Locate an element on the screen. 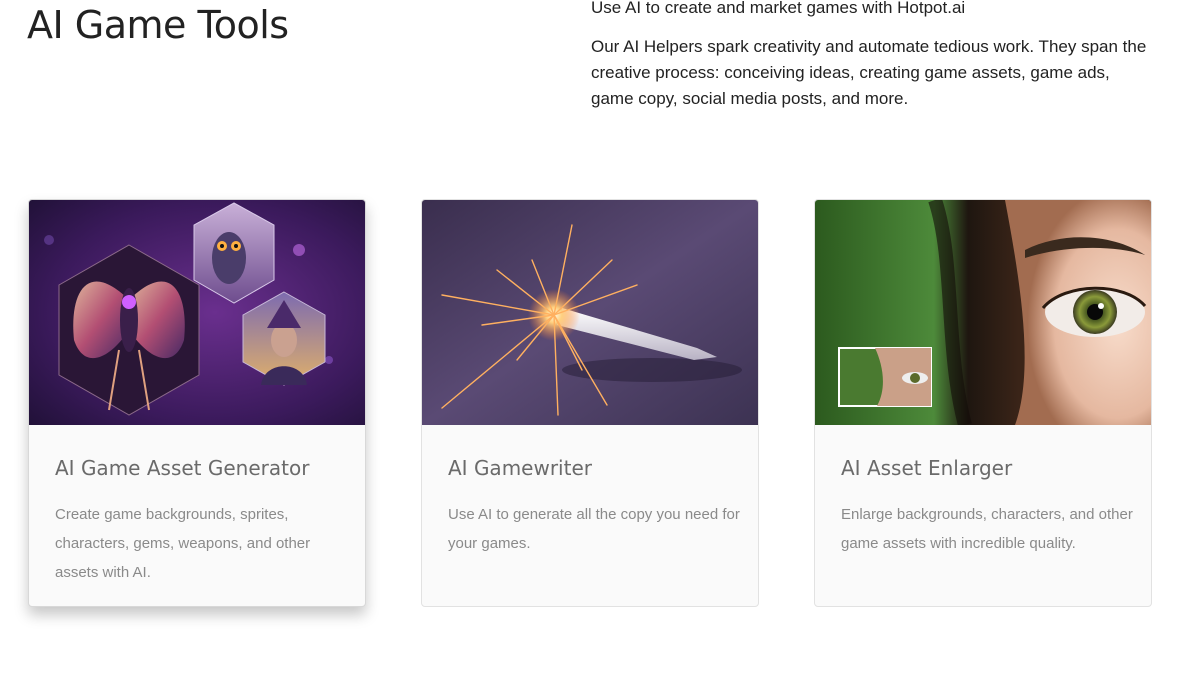 This screenshot has height=675, width=1200. gamewriter-image is located at coordinates (590, 312).